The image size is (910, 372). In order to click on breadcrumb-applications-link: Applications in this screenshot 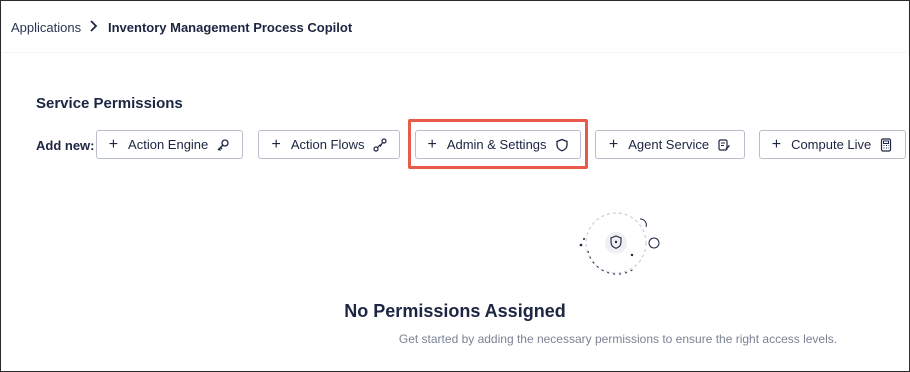, I will do `click(46, 27)`.